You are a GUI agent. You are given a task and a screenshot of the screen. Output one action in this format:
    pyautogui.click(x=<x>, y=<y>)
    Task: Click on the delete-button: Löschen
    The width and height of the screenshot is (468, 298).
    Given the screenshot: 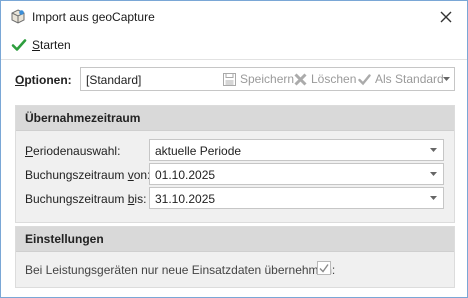 What is the action you would take?
    pyautogui.click(x=325, y=79)
    